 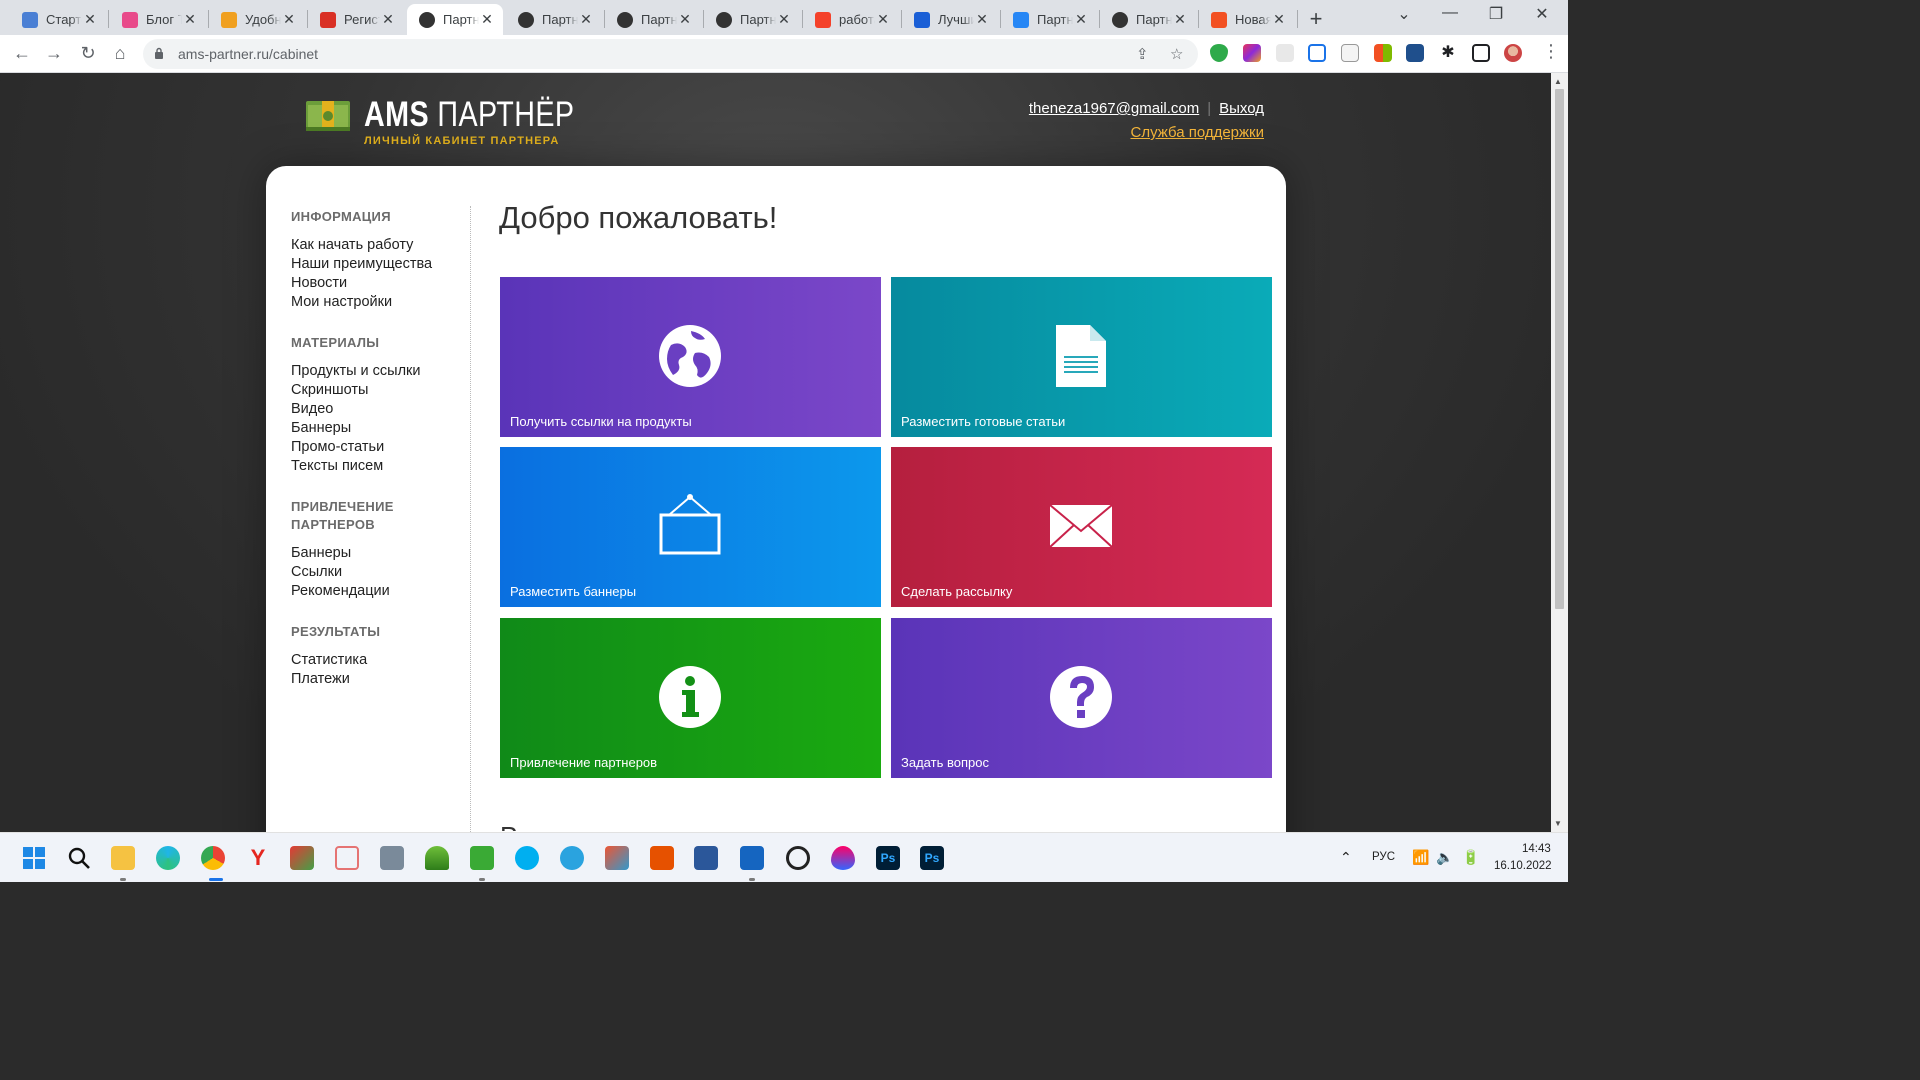 What do you see at coordinates (851, 19) in the screenshot?
I see `browser-tab: работа✕` at bounding box center [851, 19].